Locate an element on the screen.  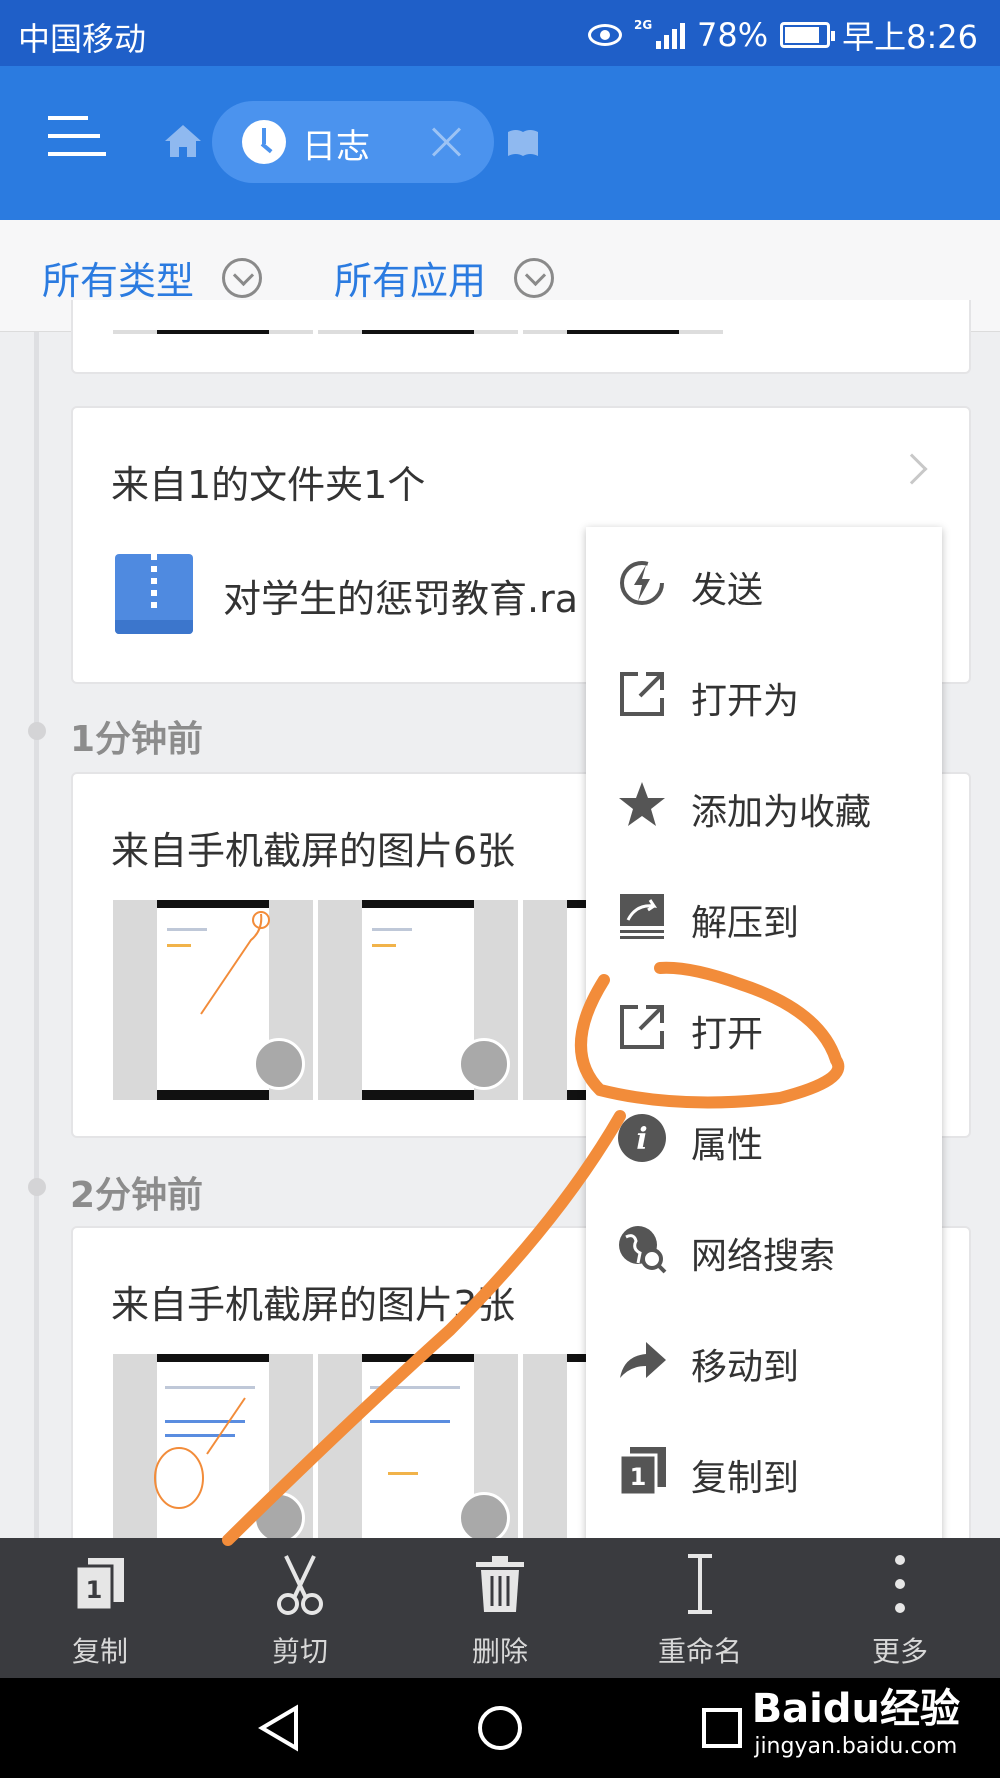
menu-item-label: 移动到 is located at coordinates (745, 1367).